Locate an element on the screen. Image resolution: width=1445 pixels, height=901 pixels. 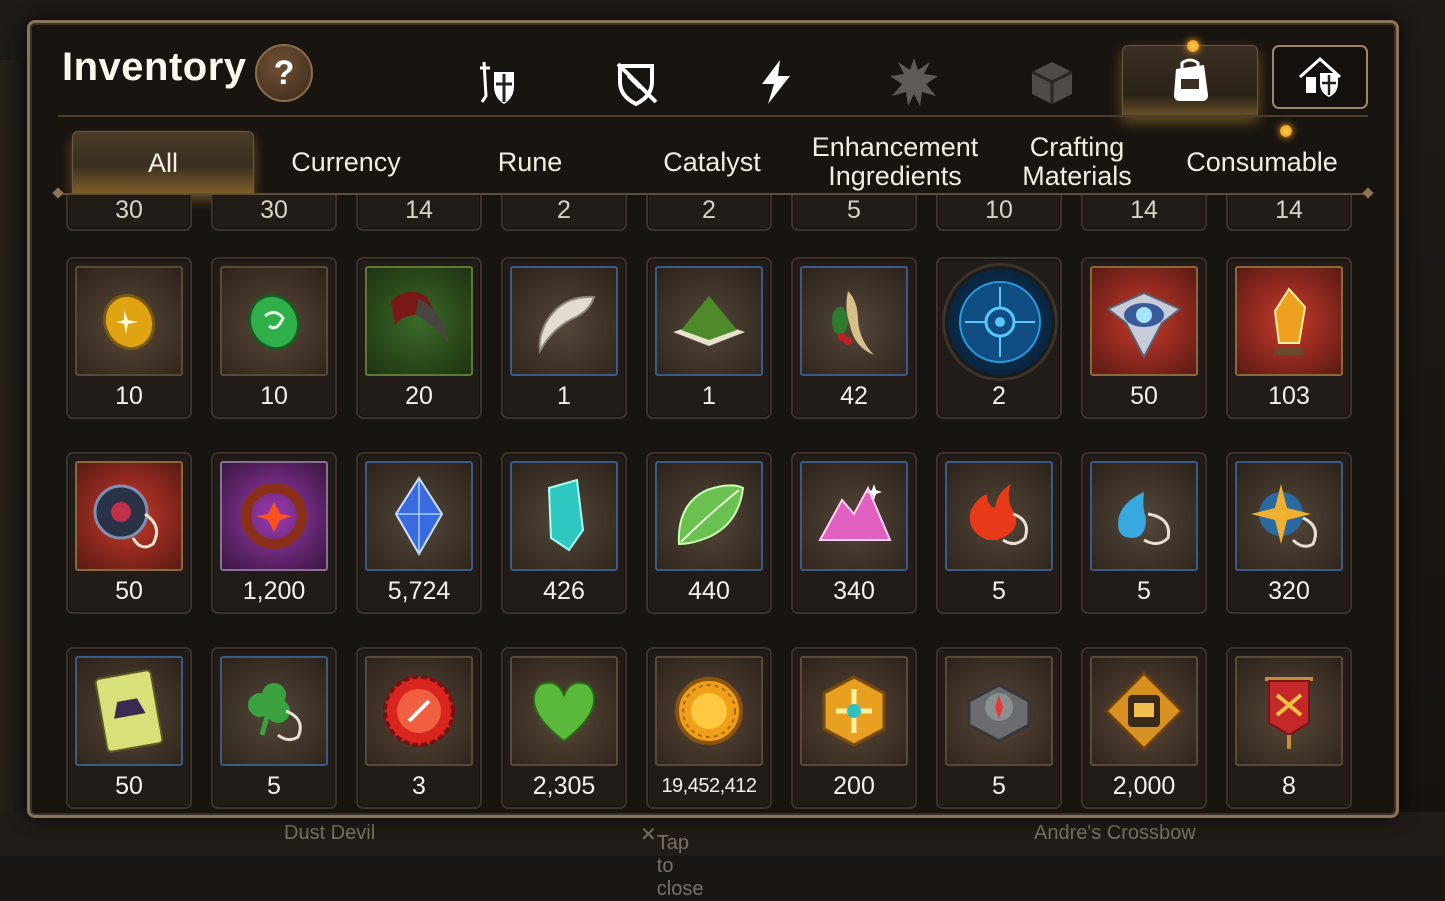
category-lightning is located at coordinates (776, 82).